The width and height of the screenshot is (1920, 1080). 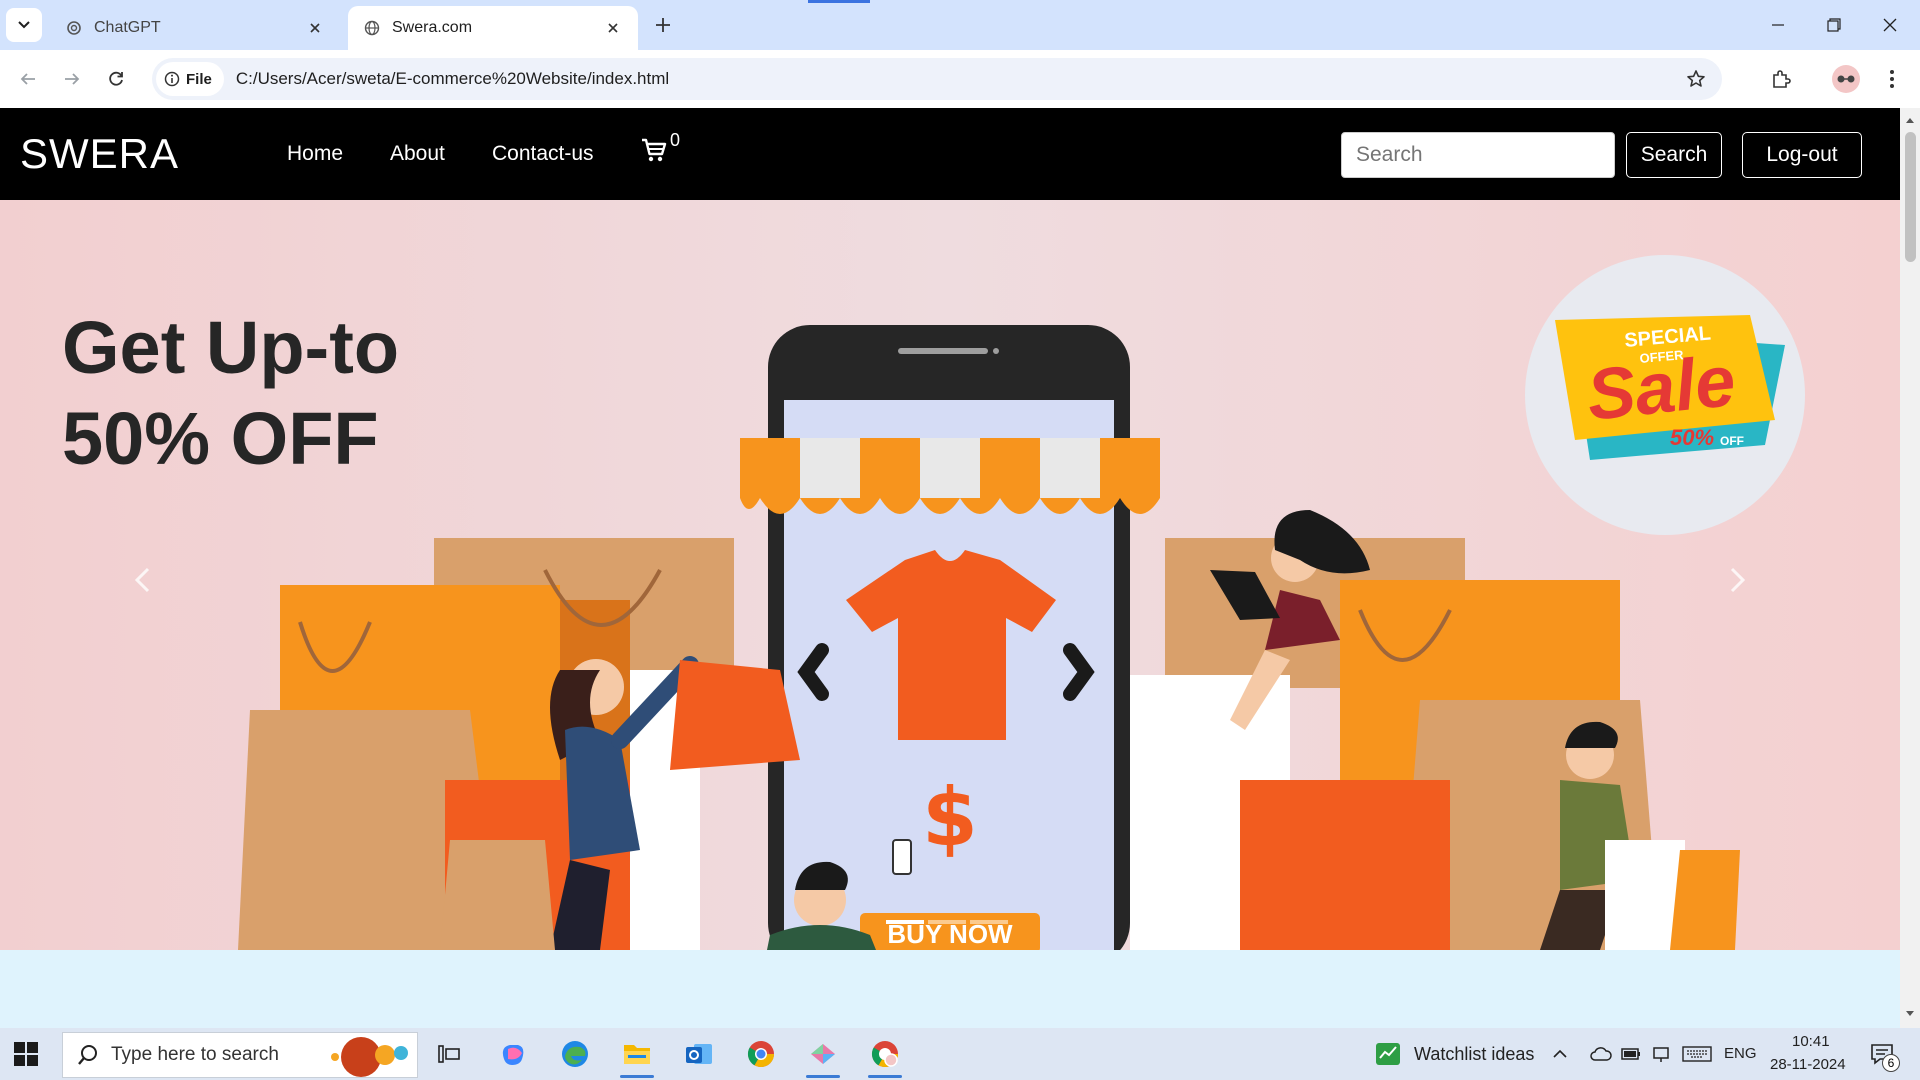 I want to click on language-indicator: ENG, so click(x=1740, y=1053).